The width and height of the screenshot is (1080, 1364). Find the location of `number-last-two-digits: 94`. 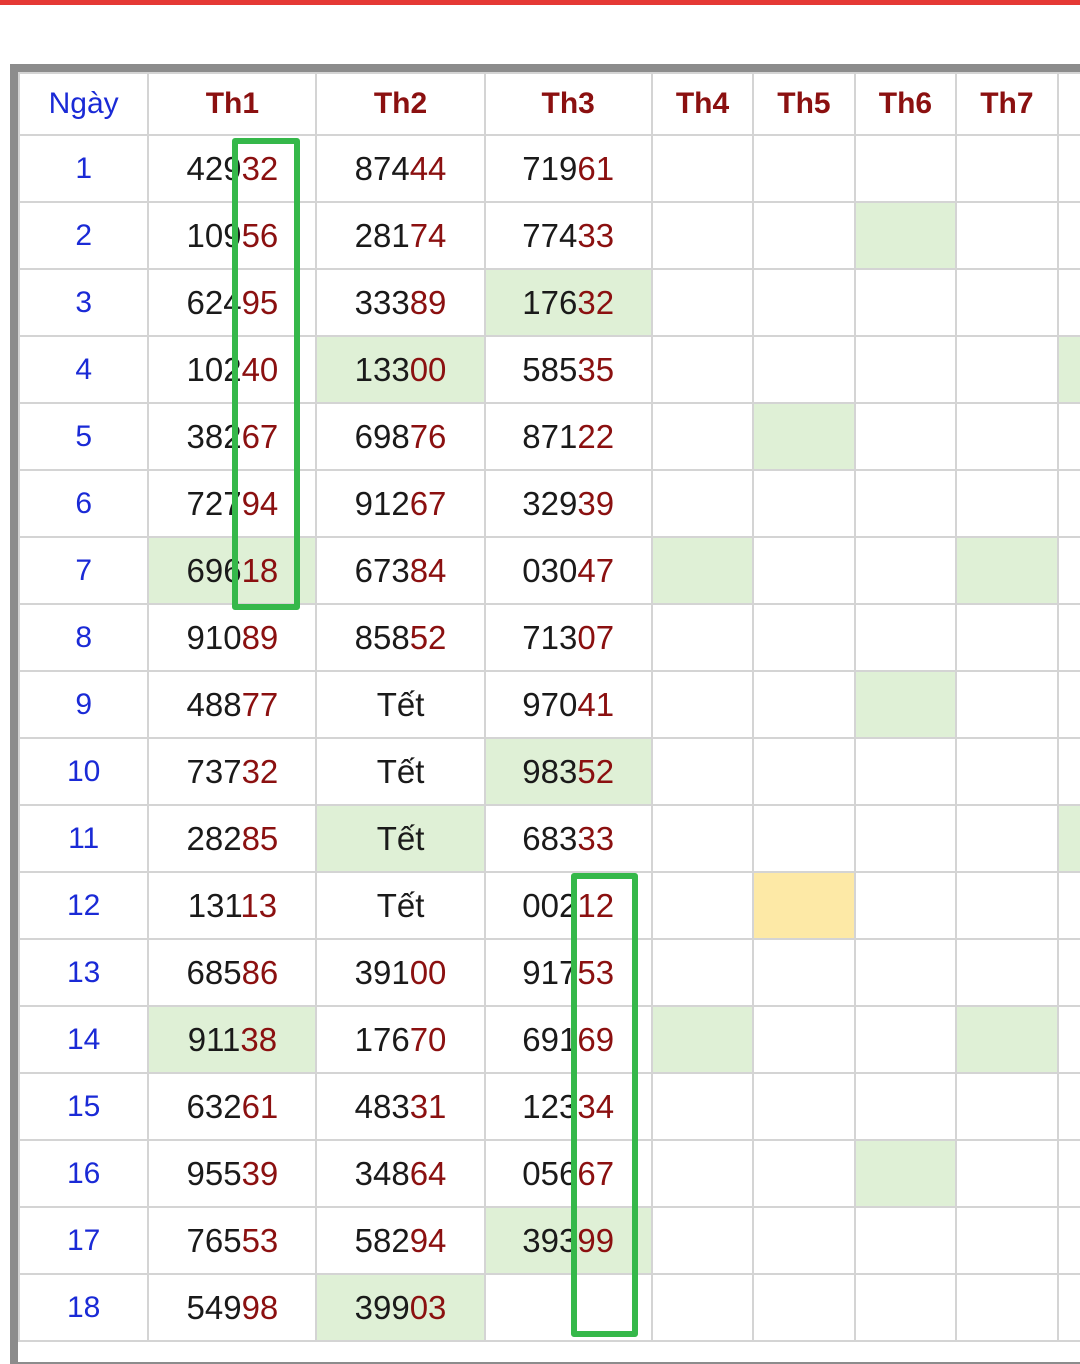

number-last-two-digits: 94 is located at coordinates (260, 503).